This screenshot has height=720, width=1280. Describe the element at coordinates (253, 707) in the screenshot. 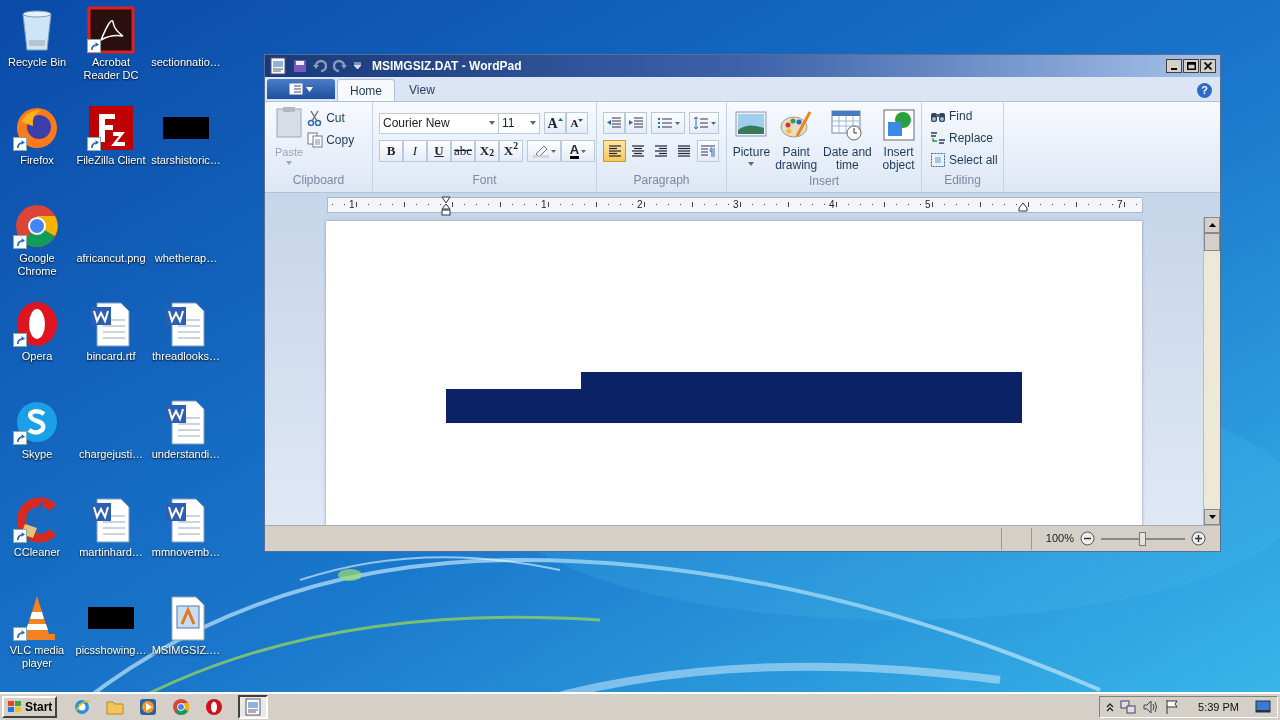

I see `taskbar-app` at that location.